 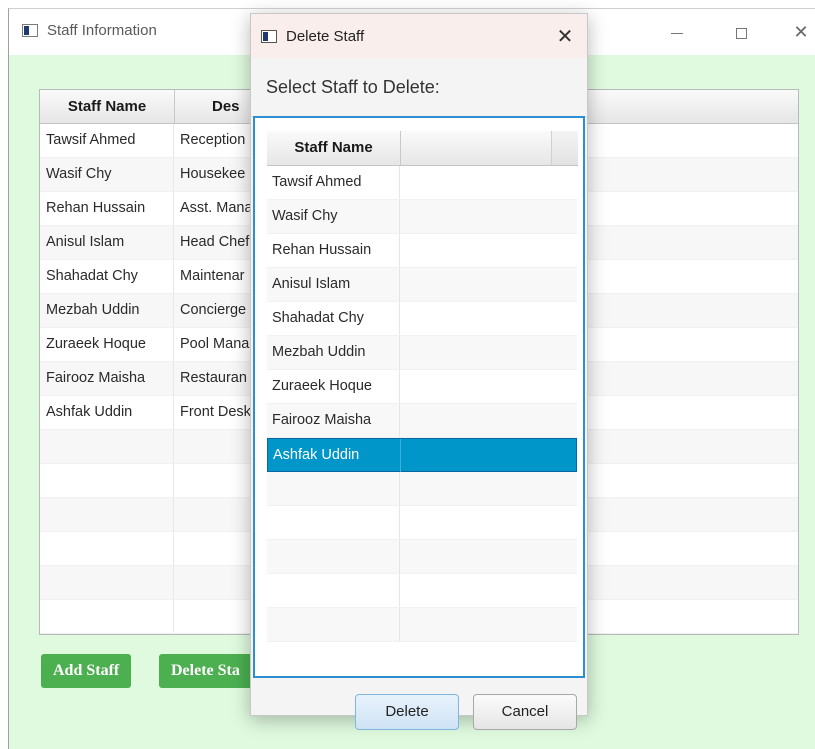 What do you see at coordinates (86, 671) in the screenshot?
I see `add-staff-button: Add Staff` at bounding box center [86, 671].